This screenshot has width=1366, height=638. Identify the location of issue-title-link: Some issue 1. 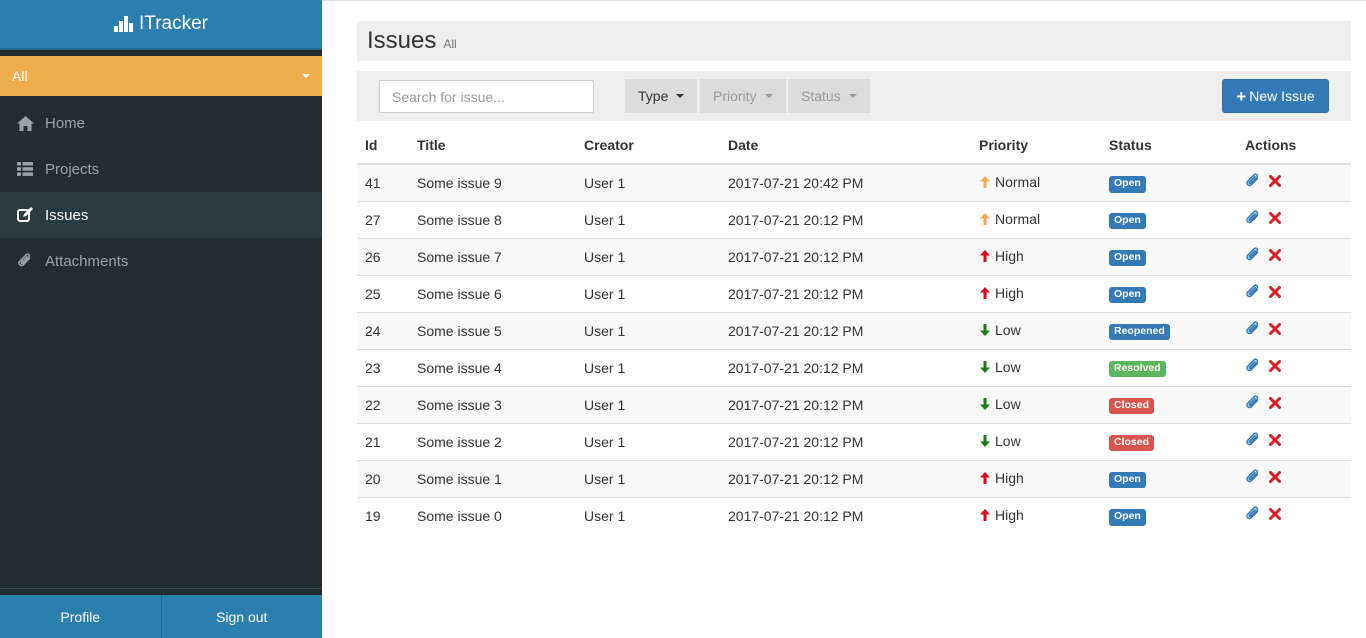
(492, 478).